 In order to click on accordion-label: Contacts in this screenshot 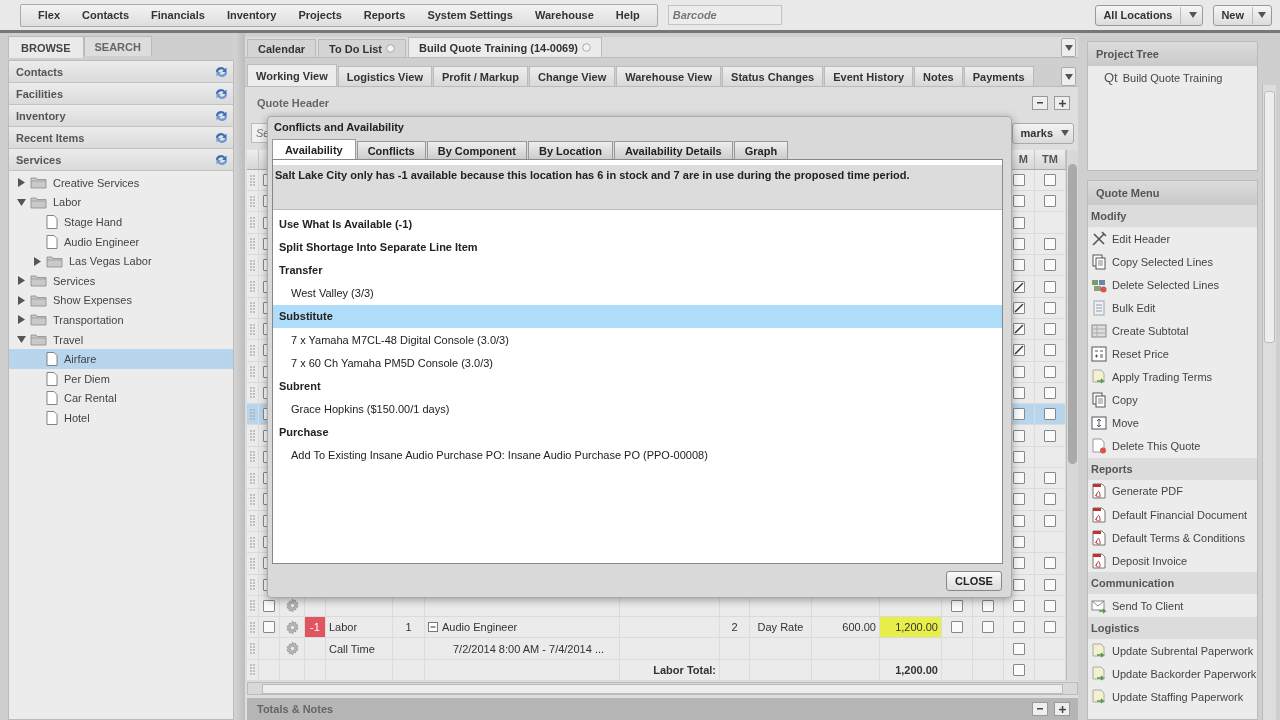, I will do `click(40, 71)`.